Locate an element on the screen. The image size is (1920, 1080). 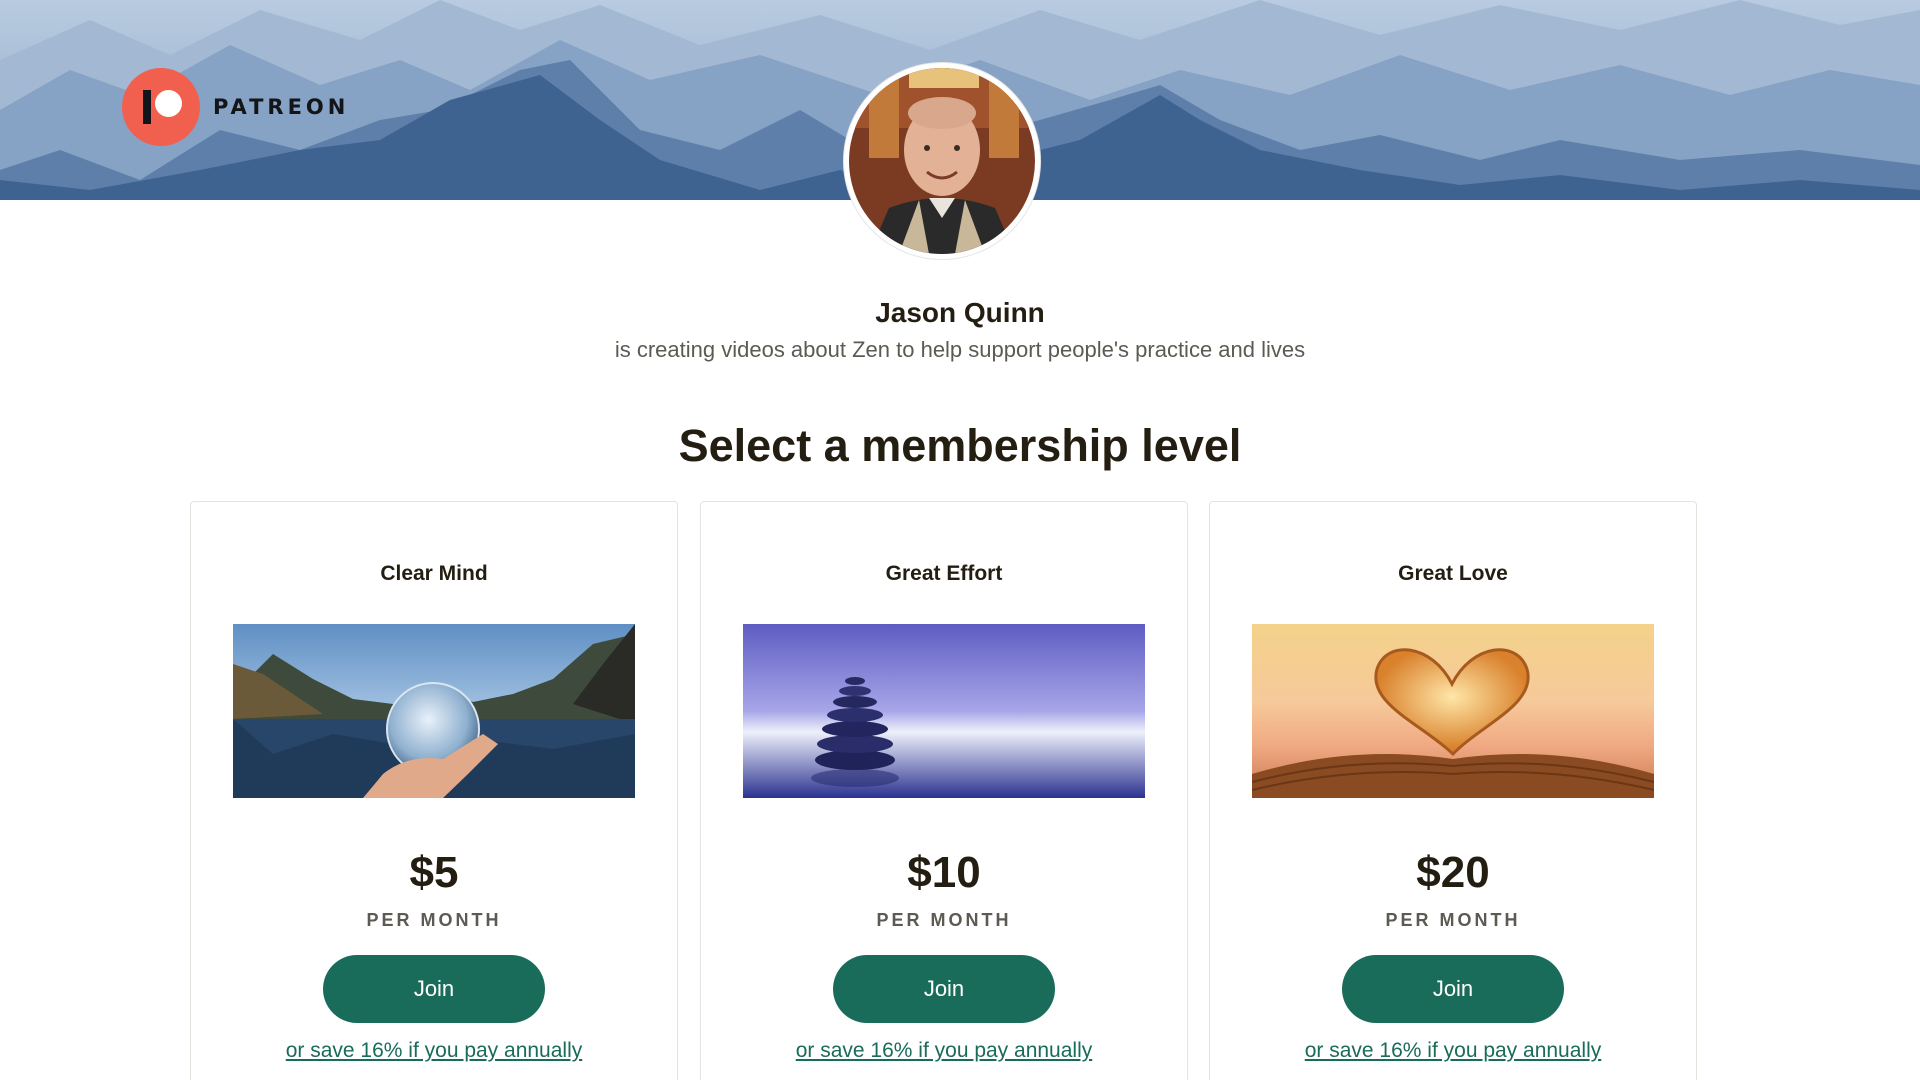
join-button-clear-mind: Join is located at coordinates (434, 989).